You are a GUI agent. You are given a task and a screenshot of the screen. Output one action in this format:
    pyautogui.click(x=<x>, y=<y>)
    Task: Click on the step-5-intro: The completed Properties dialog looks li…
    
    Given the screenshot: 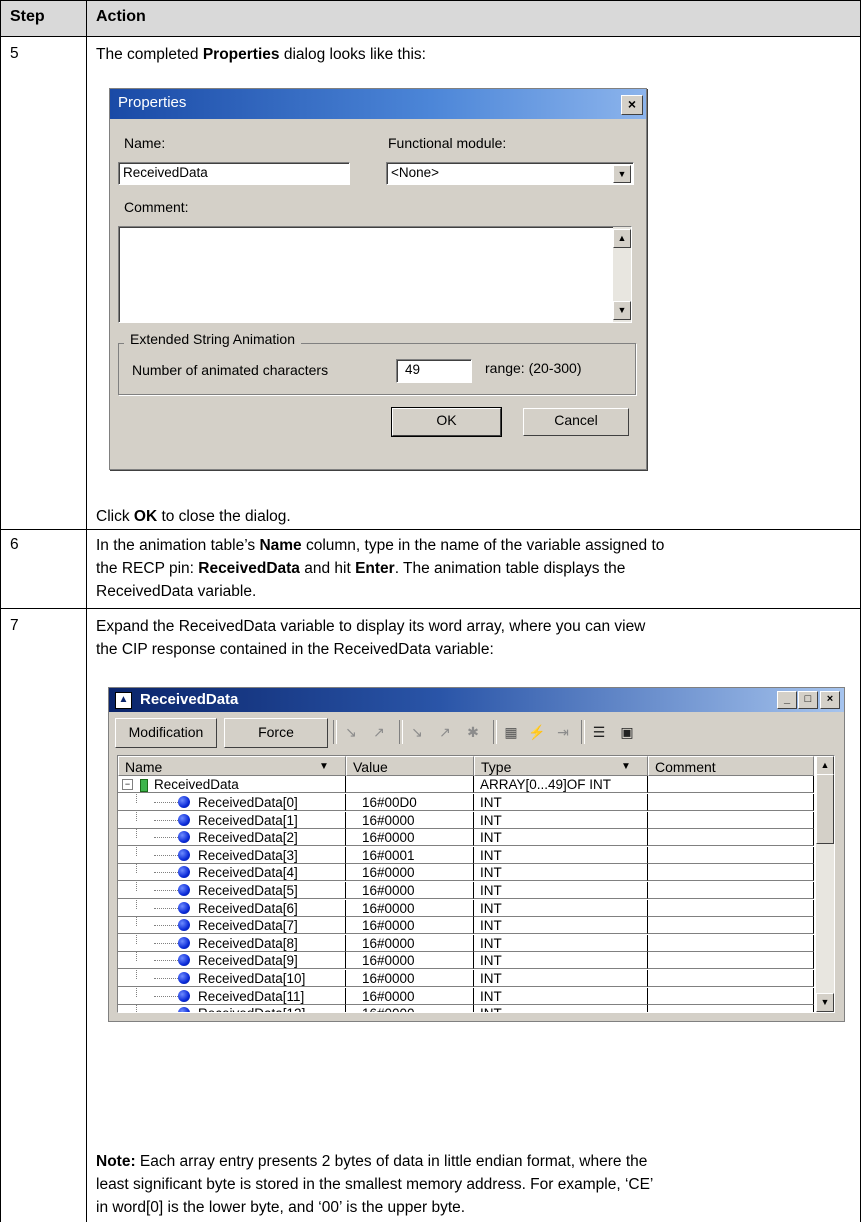 What is the action you would take?
    pyautogui.click(x=261, y=54)
    